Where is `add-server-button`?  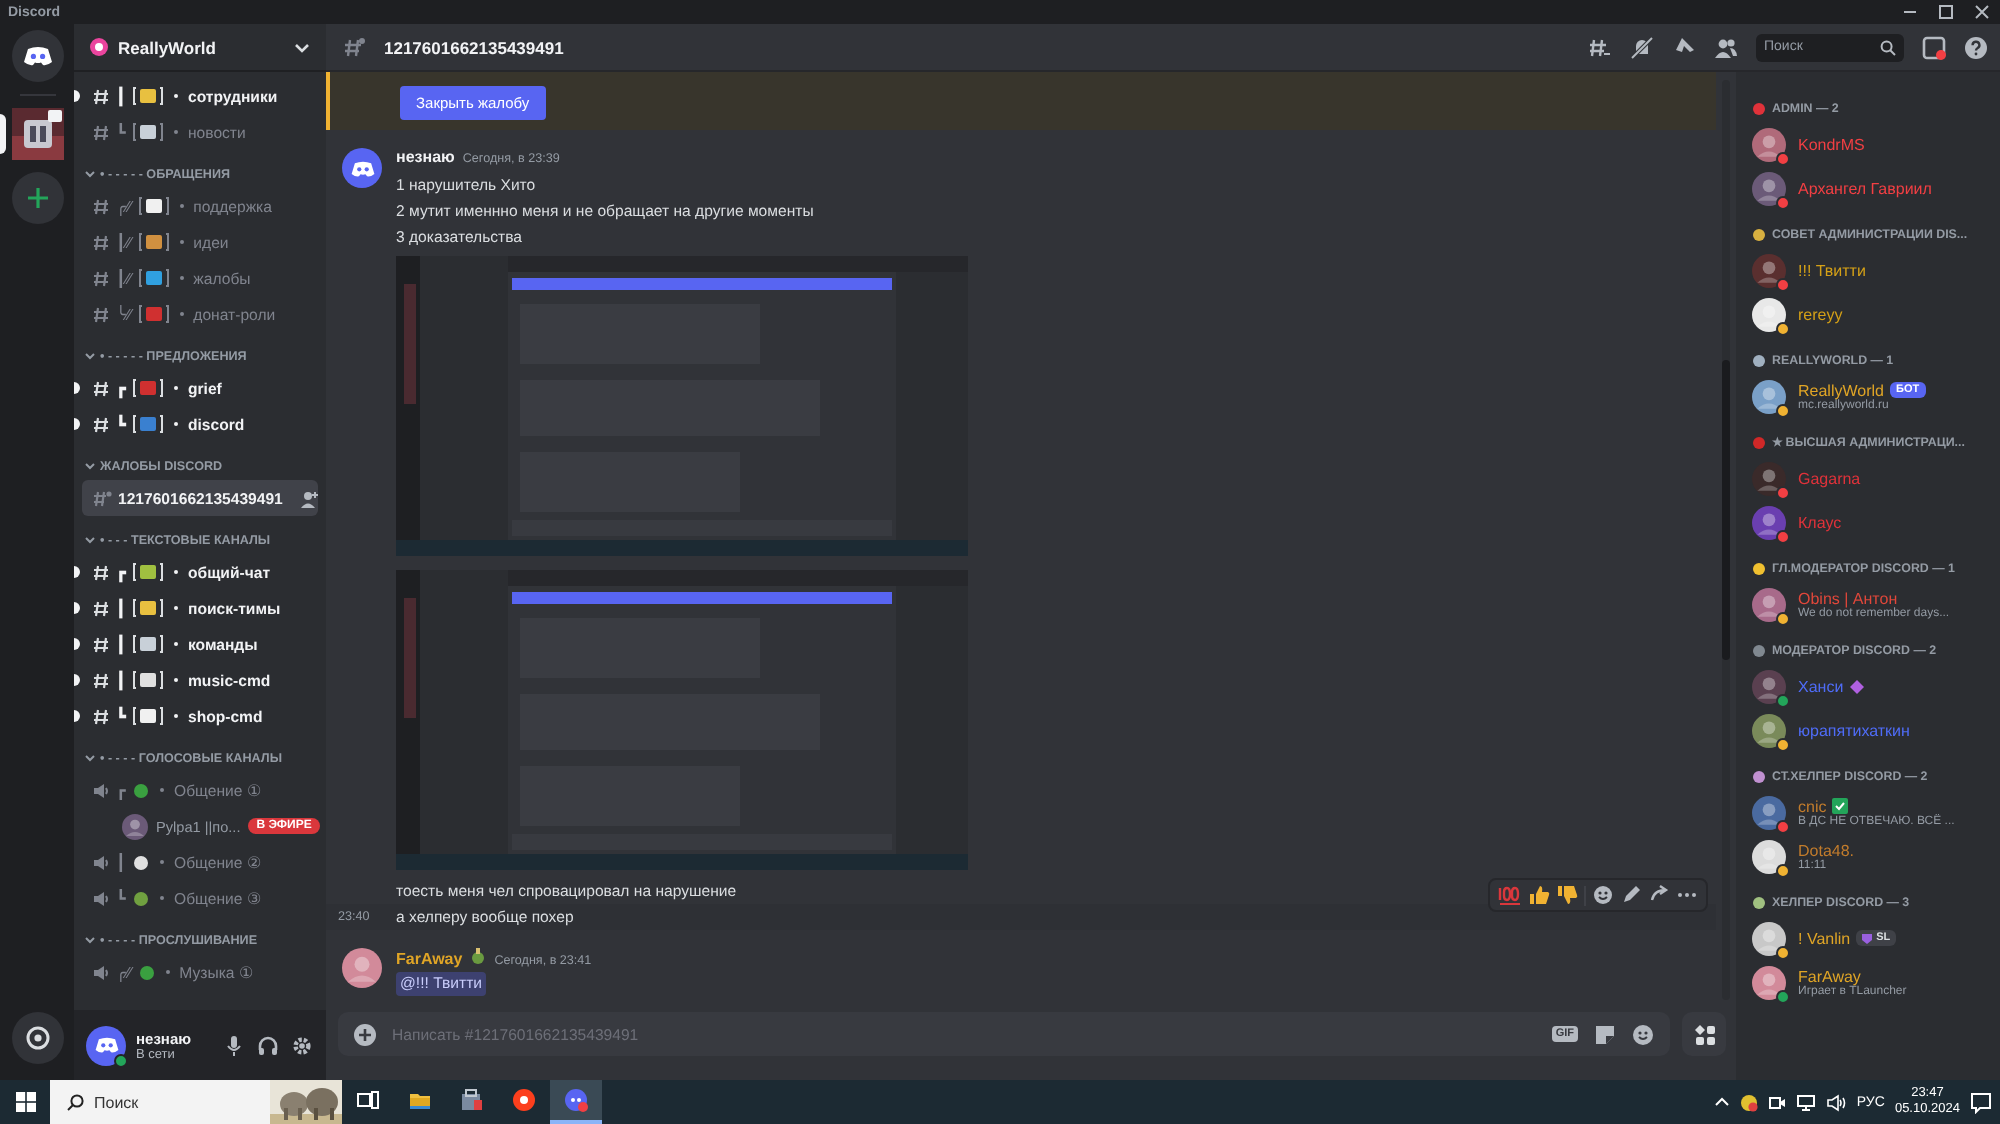
add-server-button is located at coordinates (37, 198).